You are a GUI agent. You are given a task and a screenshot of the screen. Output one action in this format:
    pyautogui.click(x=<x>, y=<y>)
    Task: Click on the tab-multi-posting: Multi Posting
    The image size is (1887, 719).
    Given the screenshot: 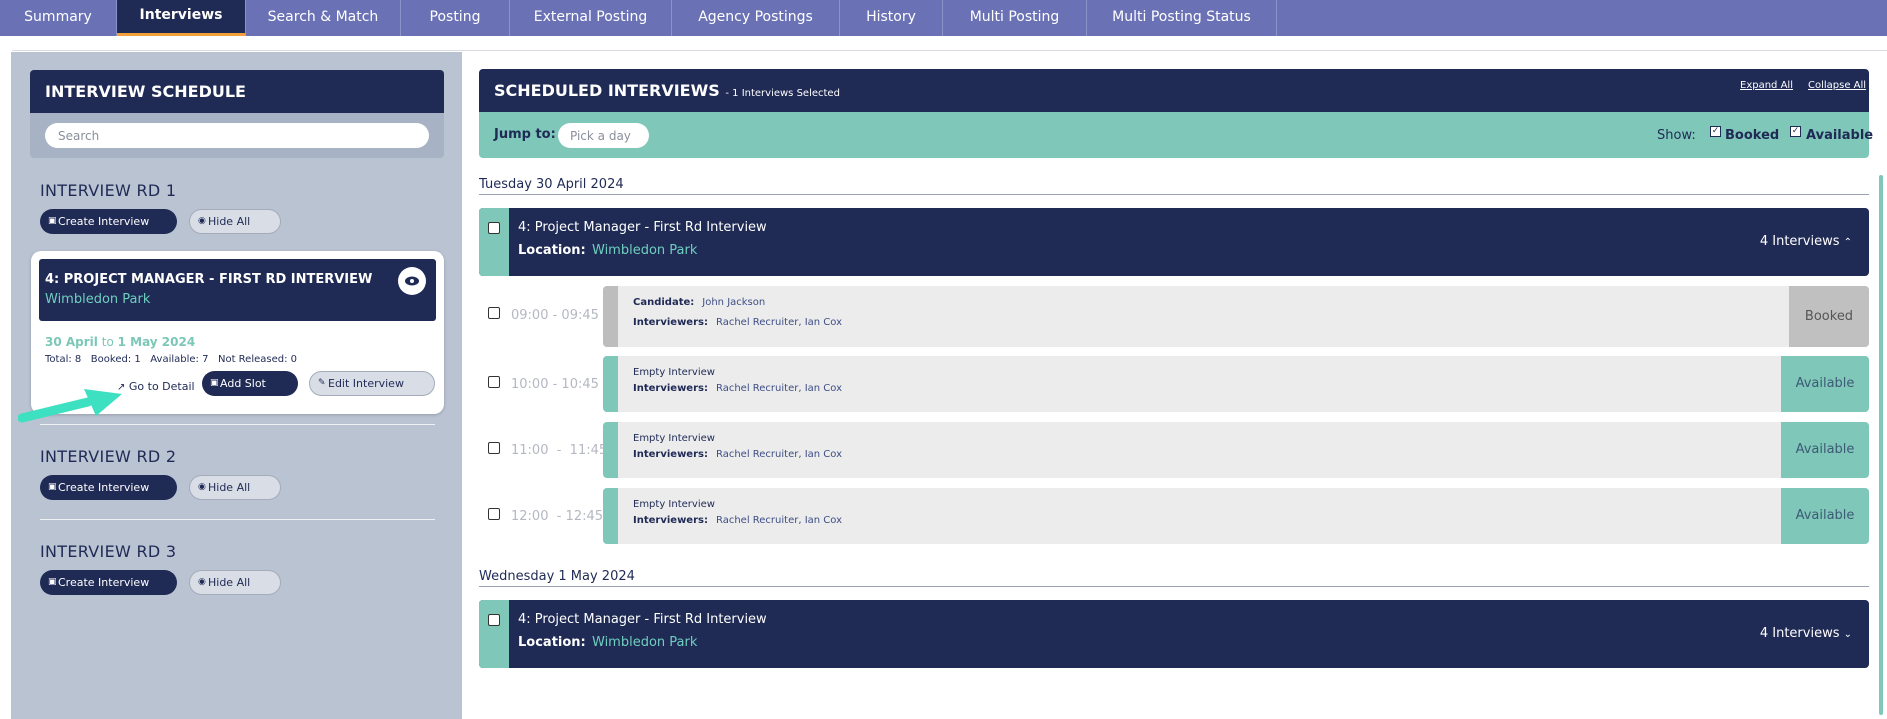 What is the action you would take?
    pyautogui.click(x=1015, y=18)
    